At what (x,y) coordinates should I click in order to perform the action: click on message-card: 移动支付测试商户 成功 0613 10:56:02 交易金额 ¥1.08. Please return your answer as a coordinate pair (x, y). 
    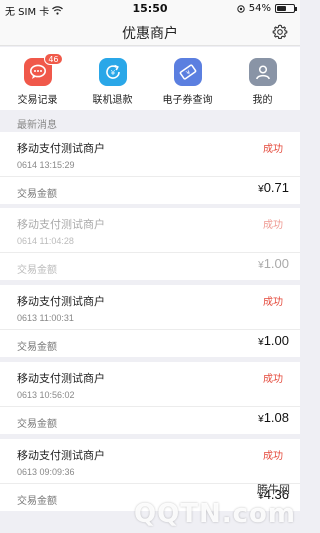
    Looking at the image, I should click on (150, 398).